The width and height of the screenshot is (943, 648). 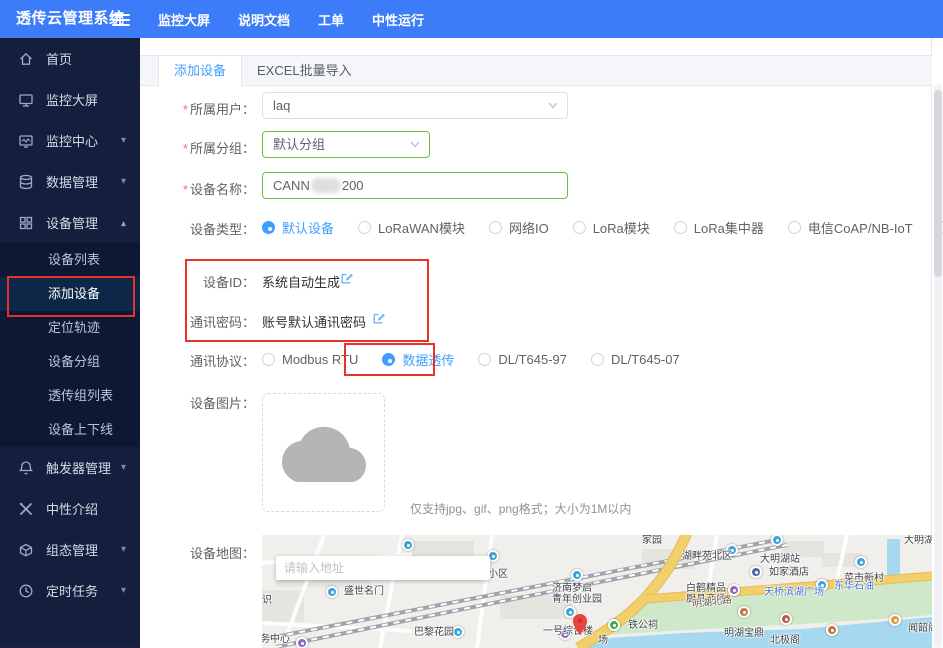 What do you see at coordinates (850, 227) in the screenshot?
I see `radio-telecom-coap-nb-iot: 电信CoAP/NB-IoT` at bounding box center [850, 227].